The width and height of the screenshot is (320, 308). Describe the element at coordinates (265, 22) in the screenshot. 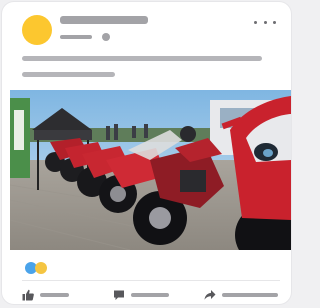

I see `more-horizontal-icon` at that location.